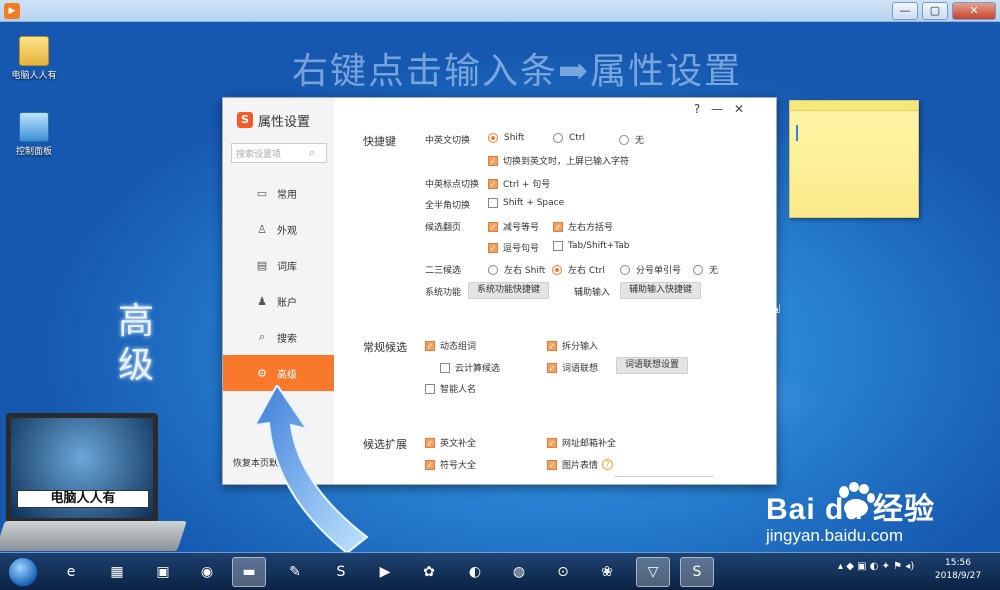 The image size is (1000, 590). What do you see at coordinates (448, 141) in the screenshot?
I see `cn-en-switch-label: 中英文切换` at bounding box center [448, 141].